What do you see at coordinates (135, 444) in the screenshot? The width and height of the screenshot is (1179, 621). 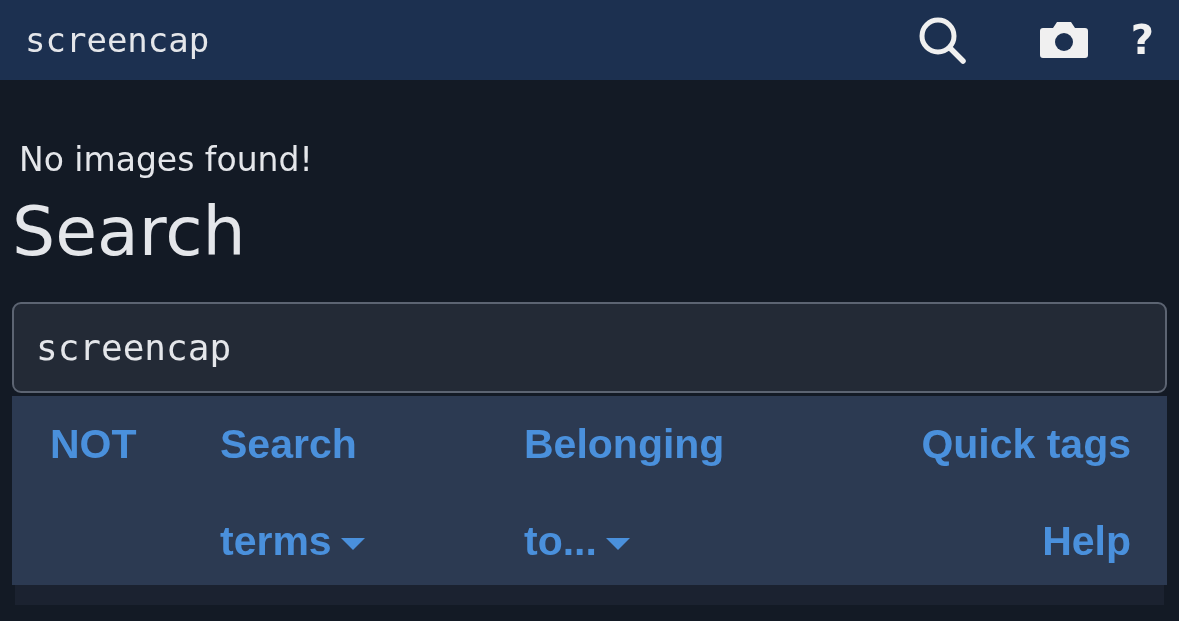 I see `toggle-button: NOT` at bounding box center [135, 444].